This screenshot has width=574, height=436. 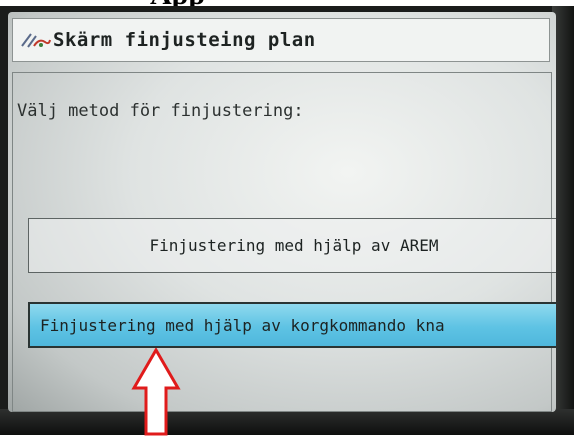 I want to click on method-prompt: Välj metod för finjustering:, so click(x=160, y=111).